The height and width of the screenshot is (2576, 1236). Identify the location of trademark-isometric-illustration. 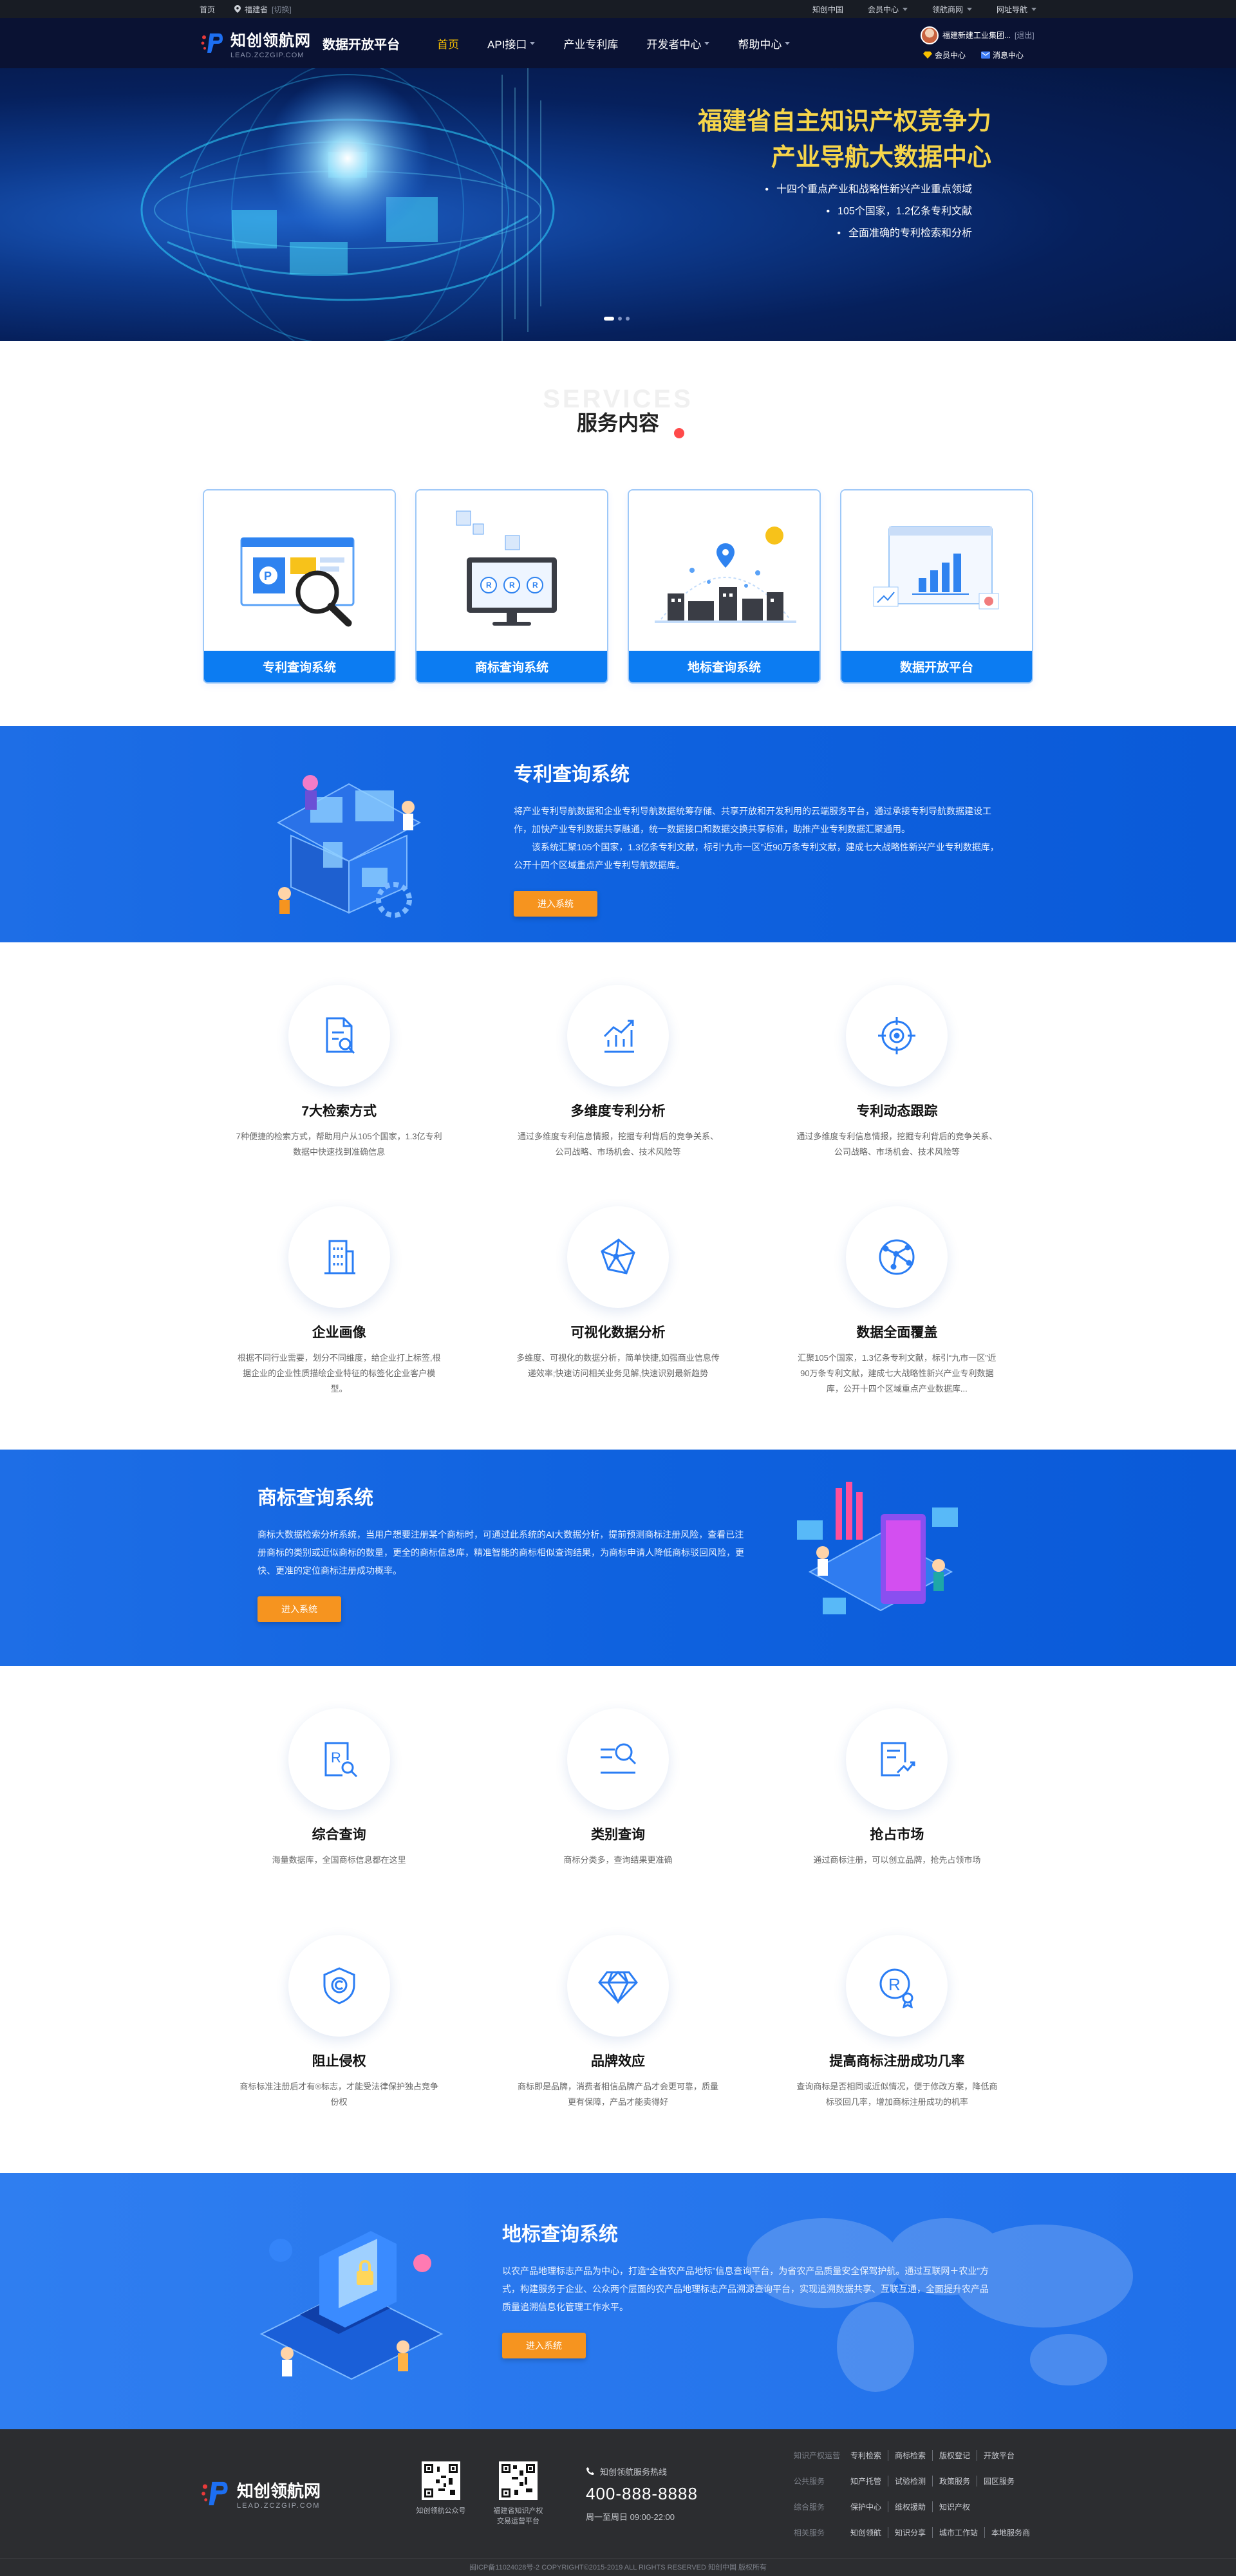
(878, 1548).